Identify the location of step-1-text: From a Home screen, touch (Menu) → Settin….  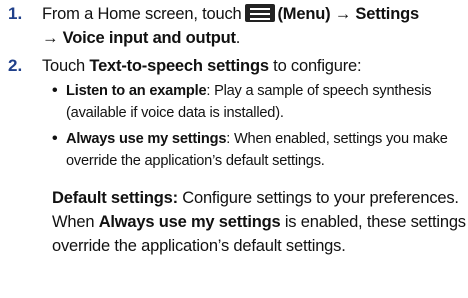
(253, 26).